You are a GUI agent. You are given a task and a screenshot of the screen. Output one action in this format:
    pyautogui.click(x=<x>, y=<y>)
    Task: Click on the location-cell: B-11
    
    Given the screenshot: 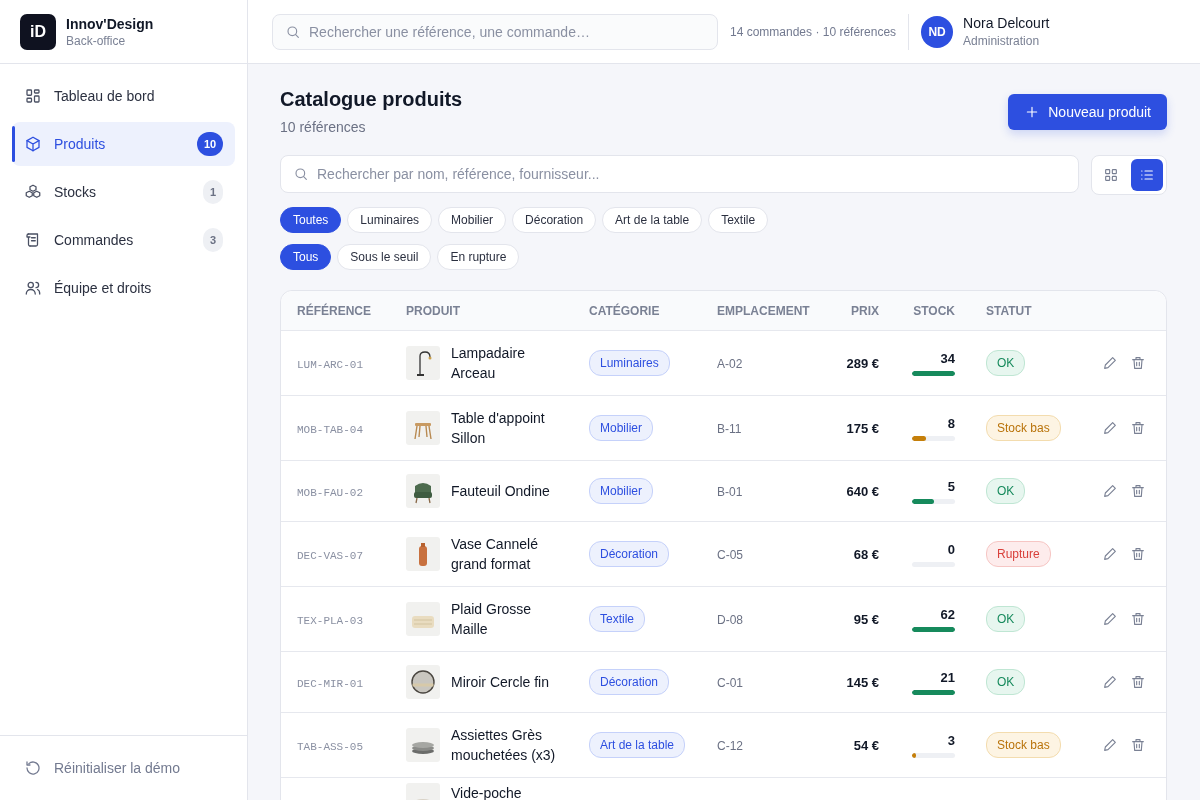 What is the action you would take?
    pyautogui.click(x=729, y=429)
    